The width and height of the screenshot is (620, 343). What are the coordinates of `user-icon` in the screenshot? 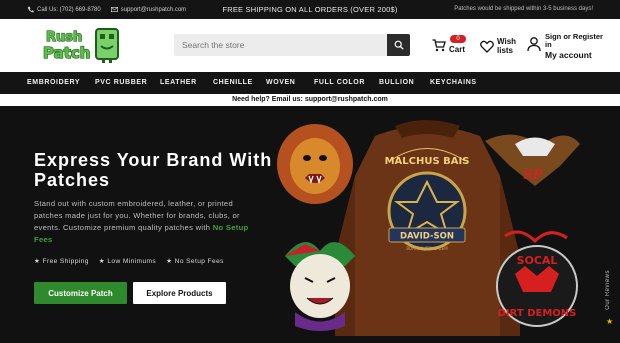 It's located at (534, 44).